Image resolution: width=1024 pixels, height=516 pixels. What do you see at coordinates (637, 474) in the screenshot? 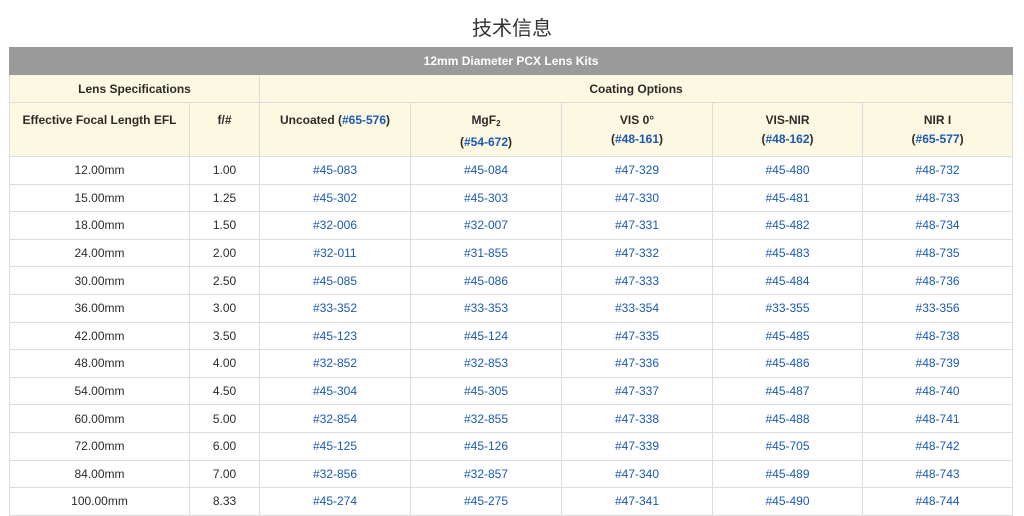
I see `part-number-vis0: #47-340` at bounding box center [637, 474].